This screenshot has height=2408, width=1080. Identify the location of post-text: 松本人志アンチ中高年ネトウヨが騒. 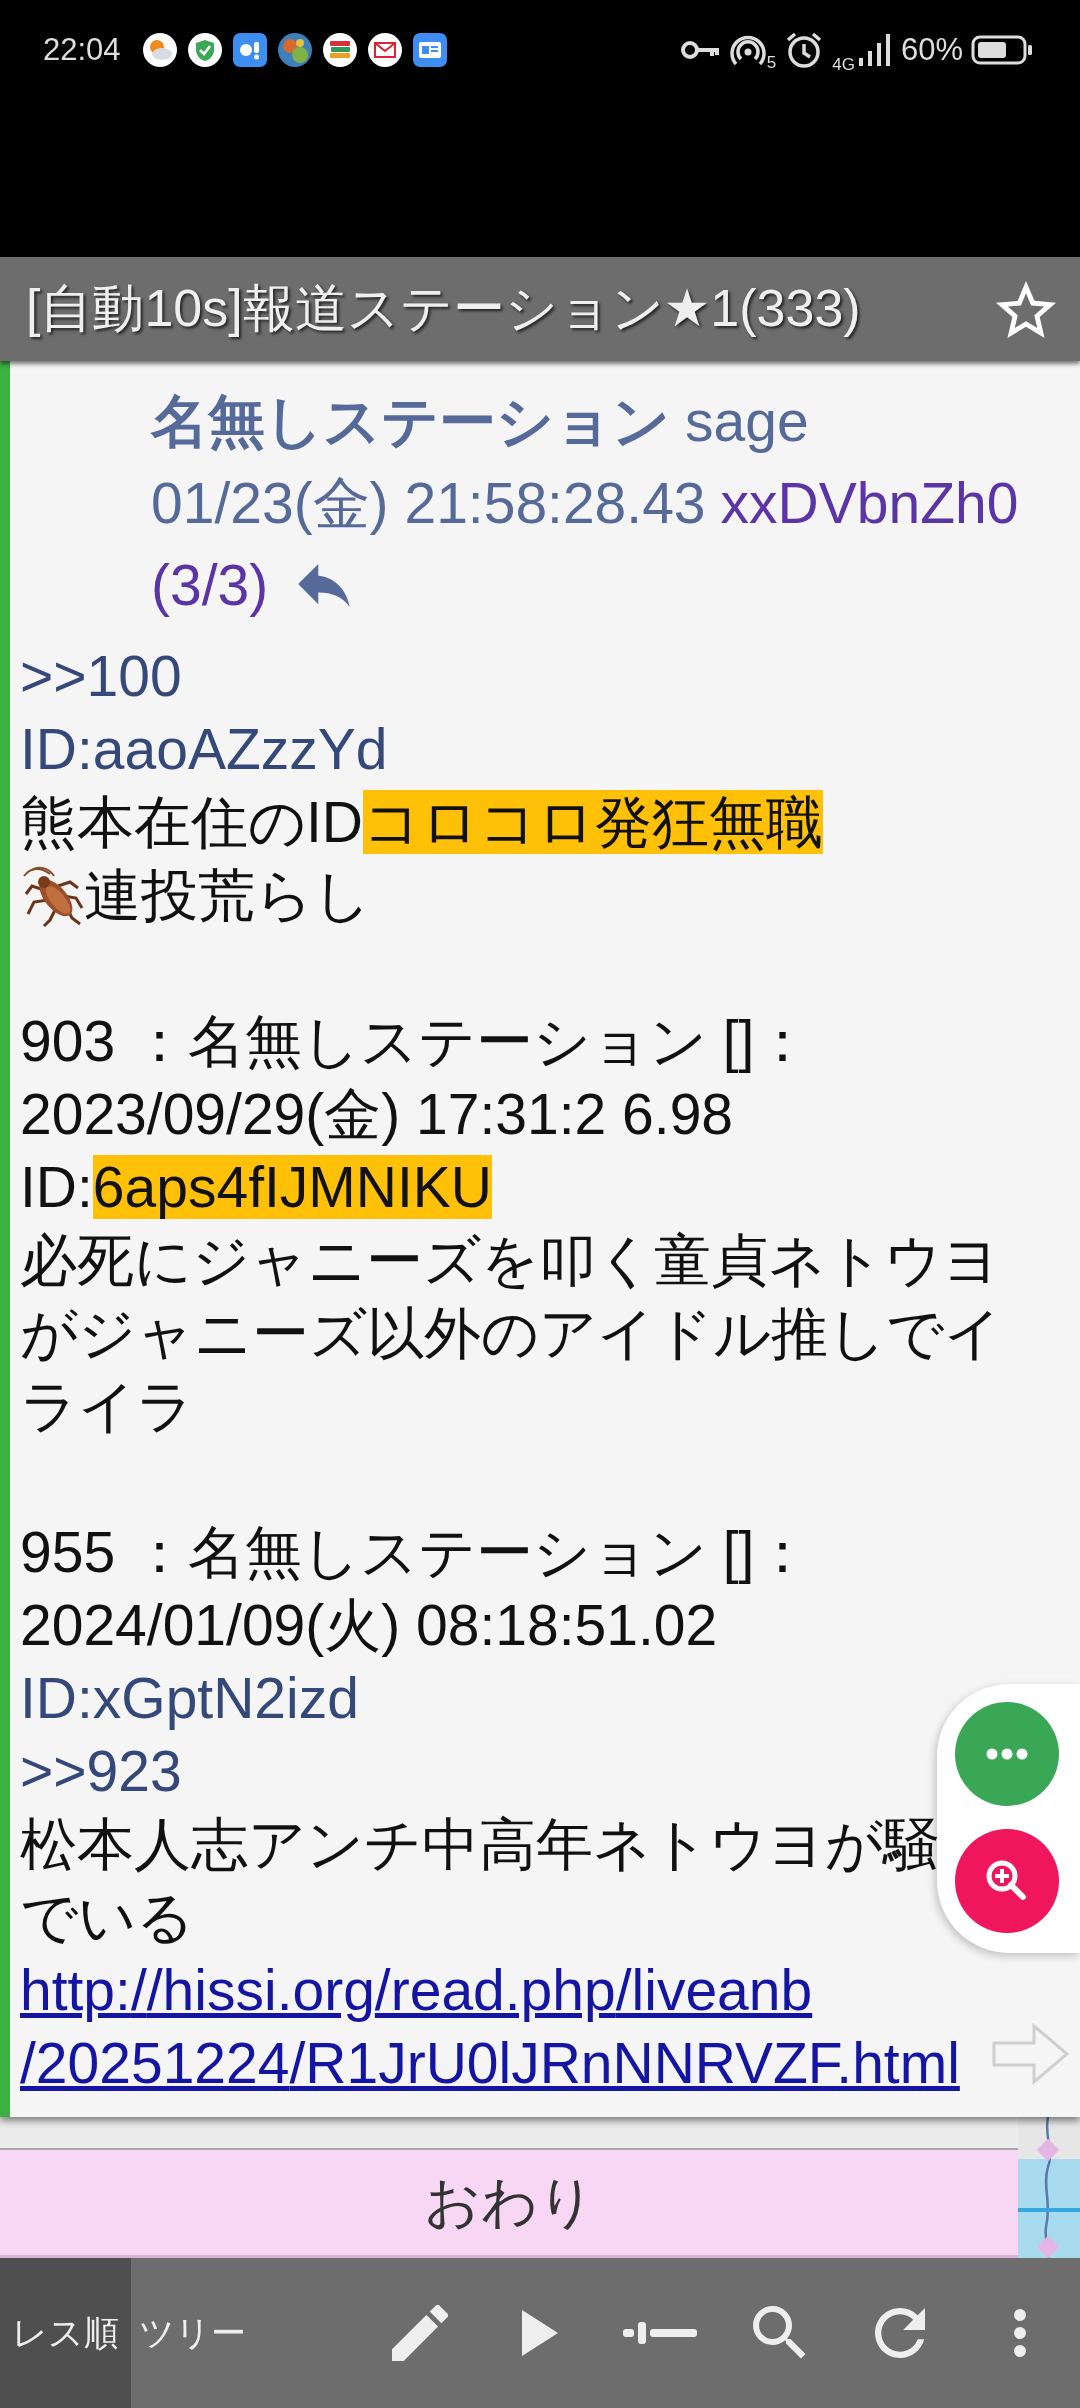
(480, 1844).